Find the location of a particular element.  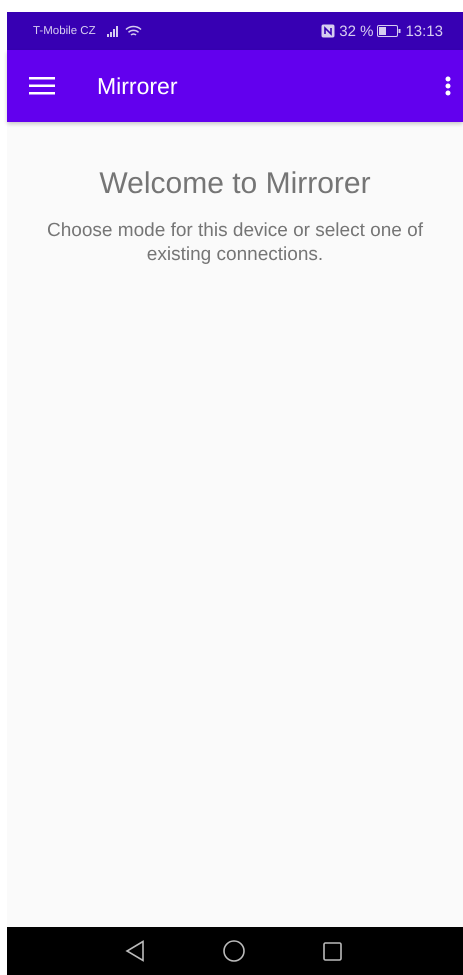

battery-icon is located at coordinates (389, 31).